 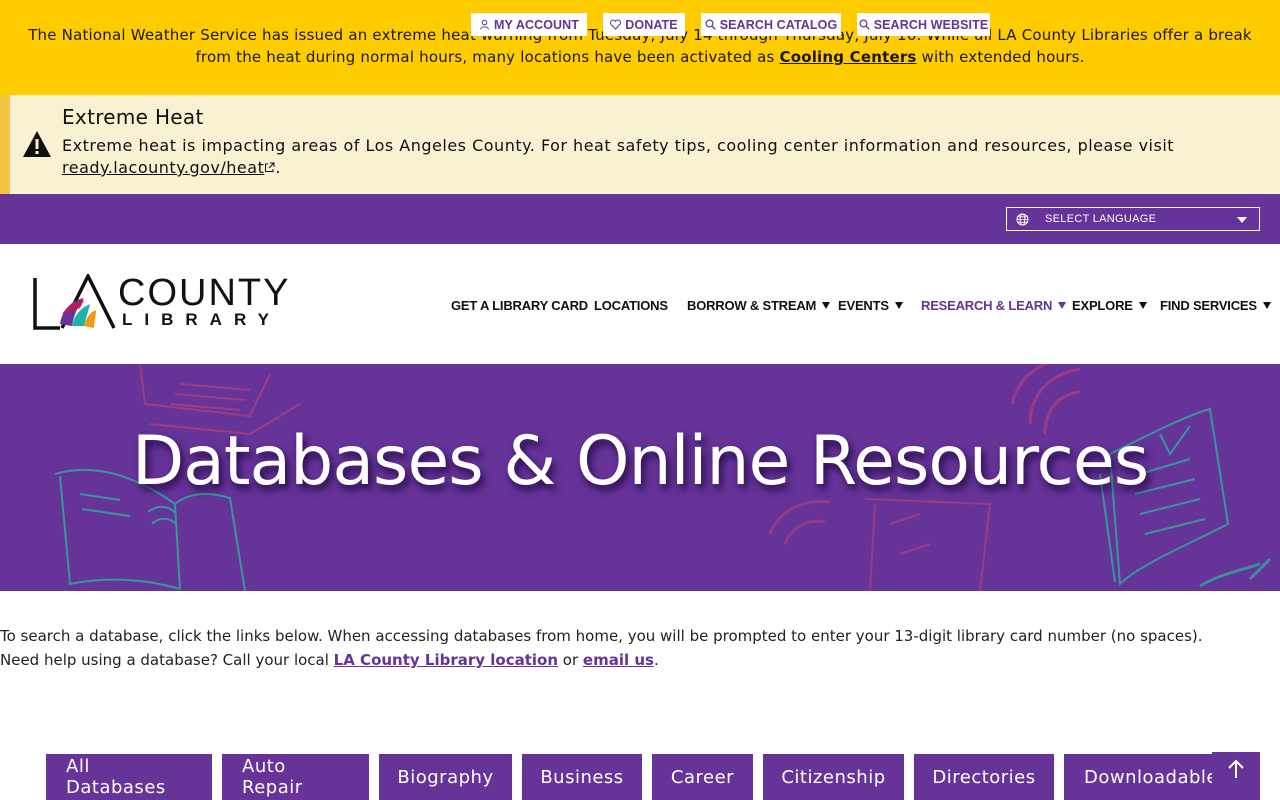 What do you see at coordinates (272, 777) in the screenshot?
I see `category-label: Auto Repair` at bounding box center [272, 777].